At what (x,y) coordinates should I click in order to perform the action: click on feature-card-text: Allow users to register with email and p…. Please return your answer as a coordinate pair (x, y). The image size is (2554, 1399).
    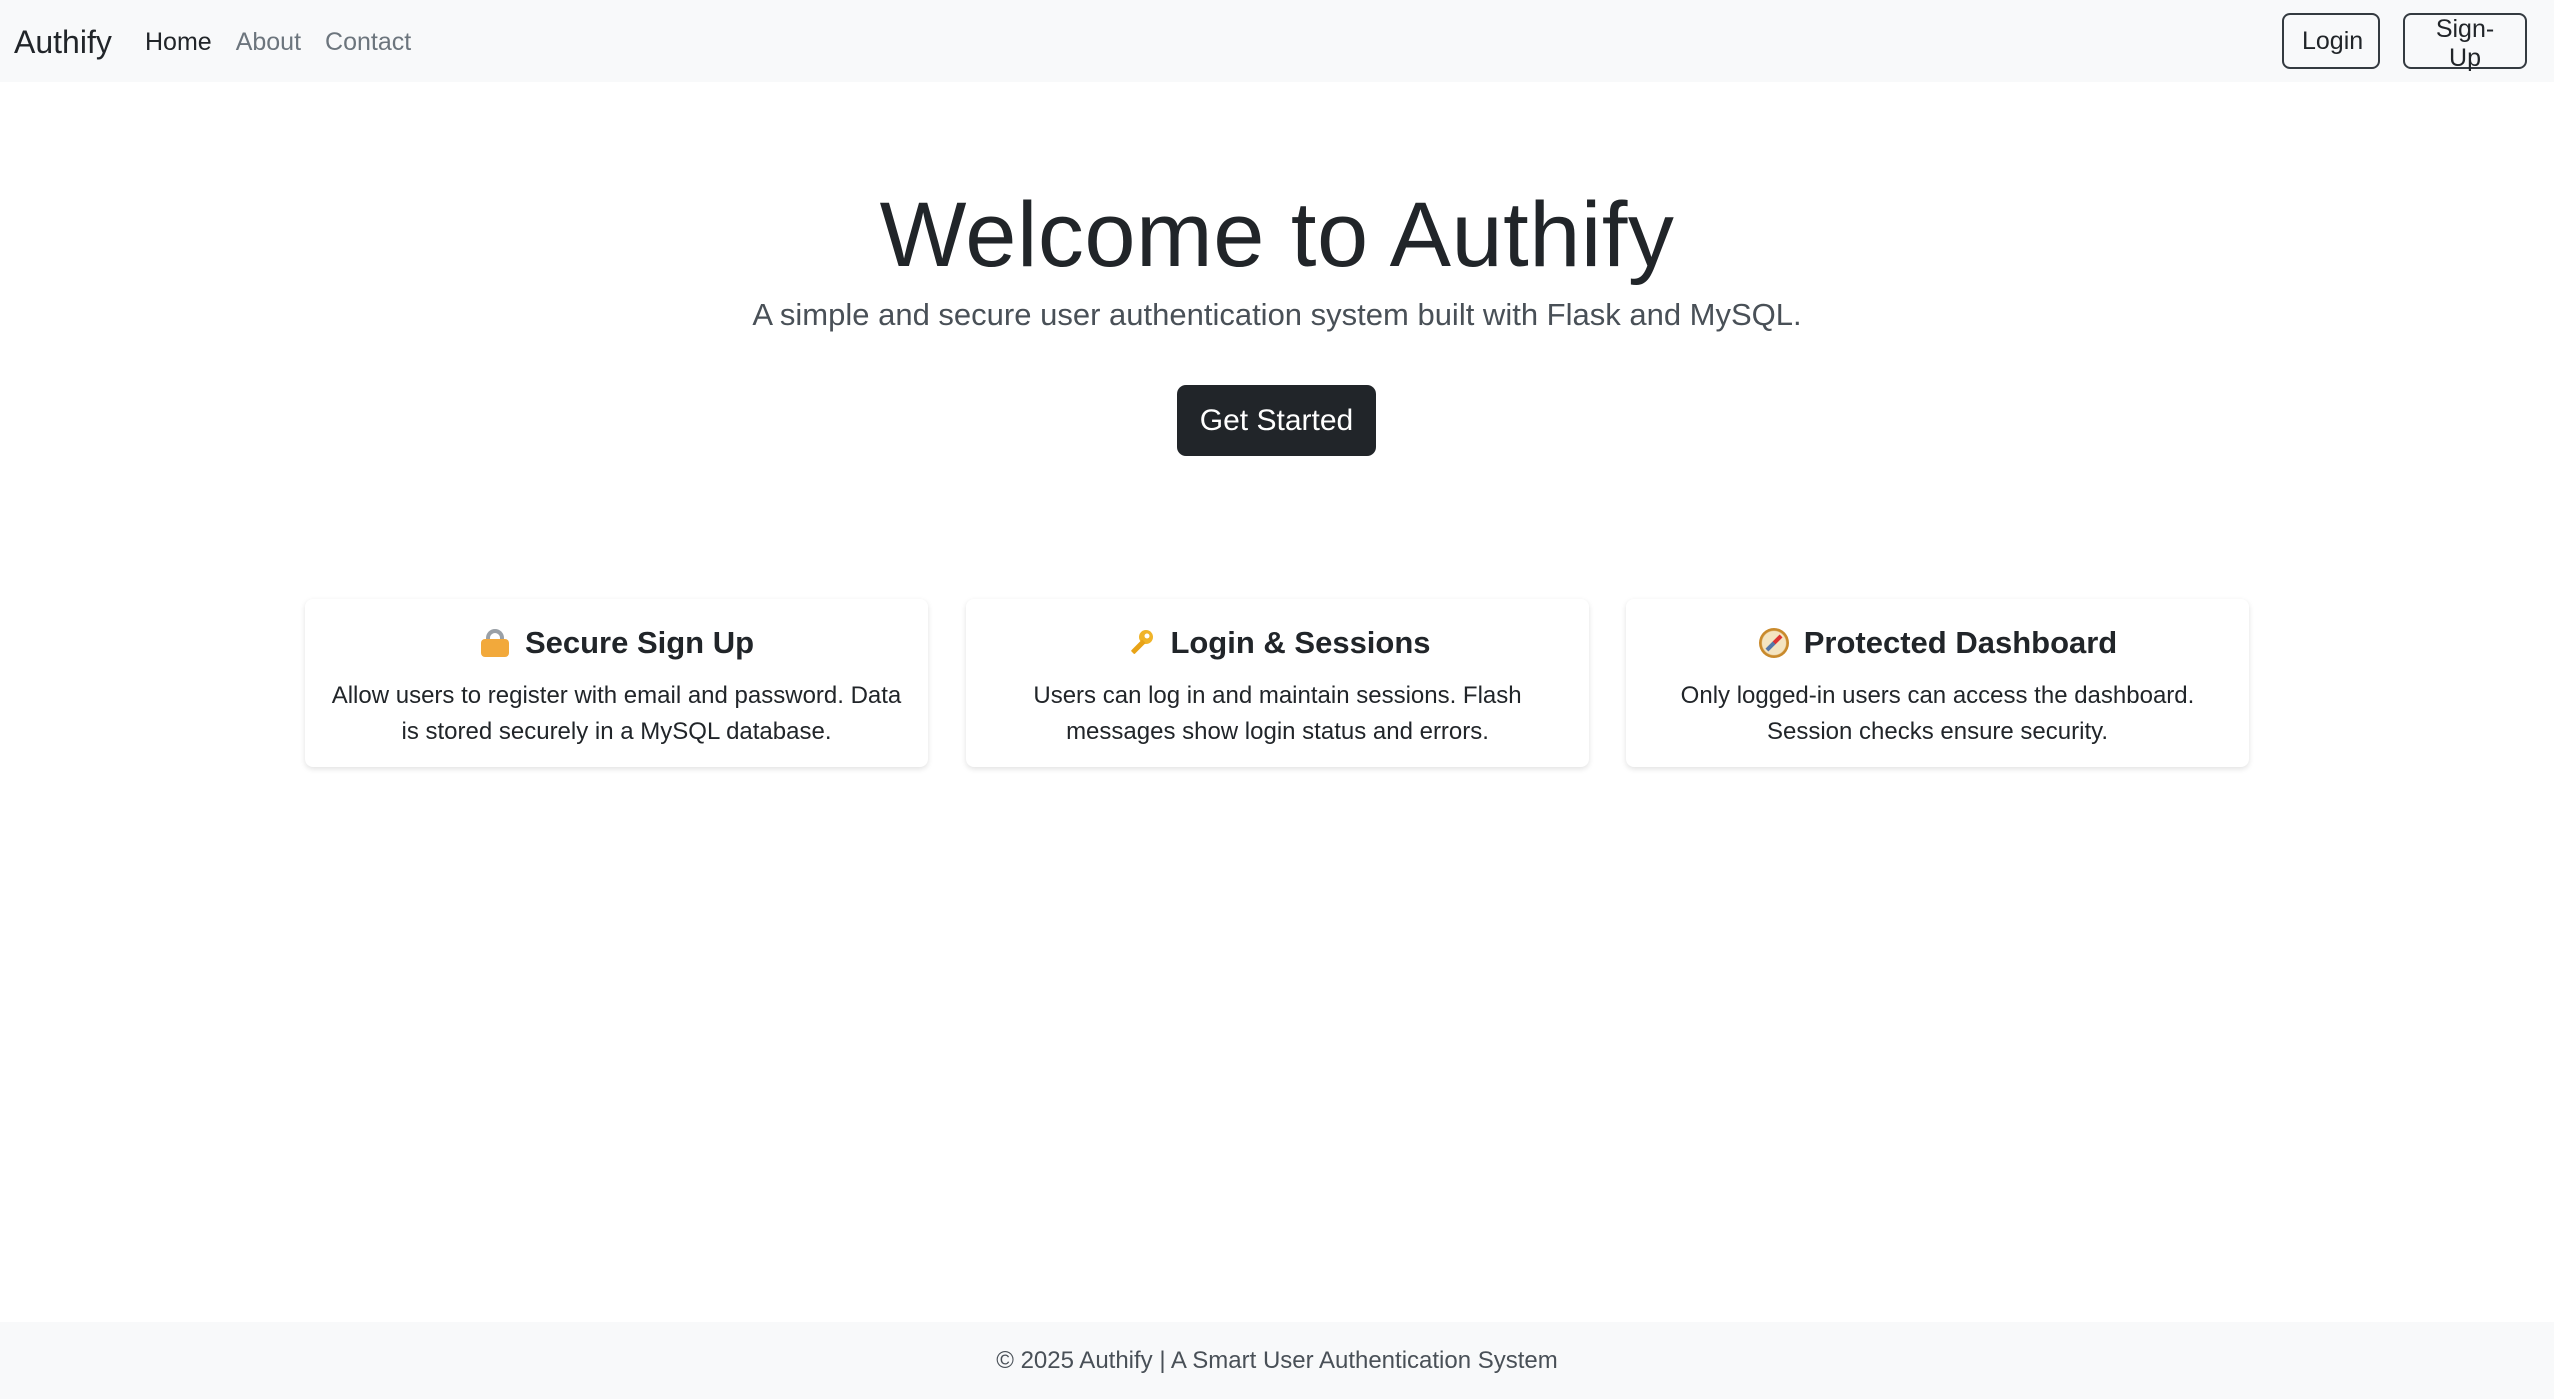
    Looking at the image, I should click on (616, 713).